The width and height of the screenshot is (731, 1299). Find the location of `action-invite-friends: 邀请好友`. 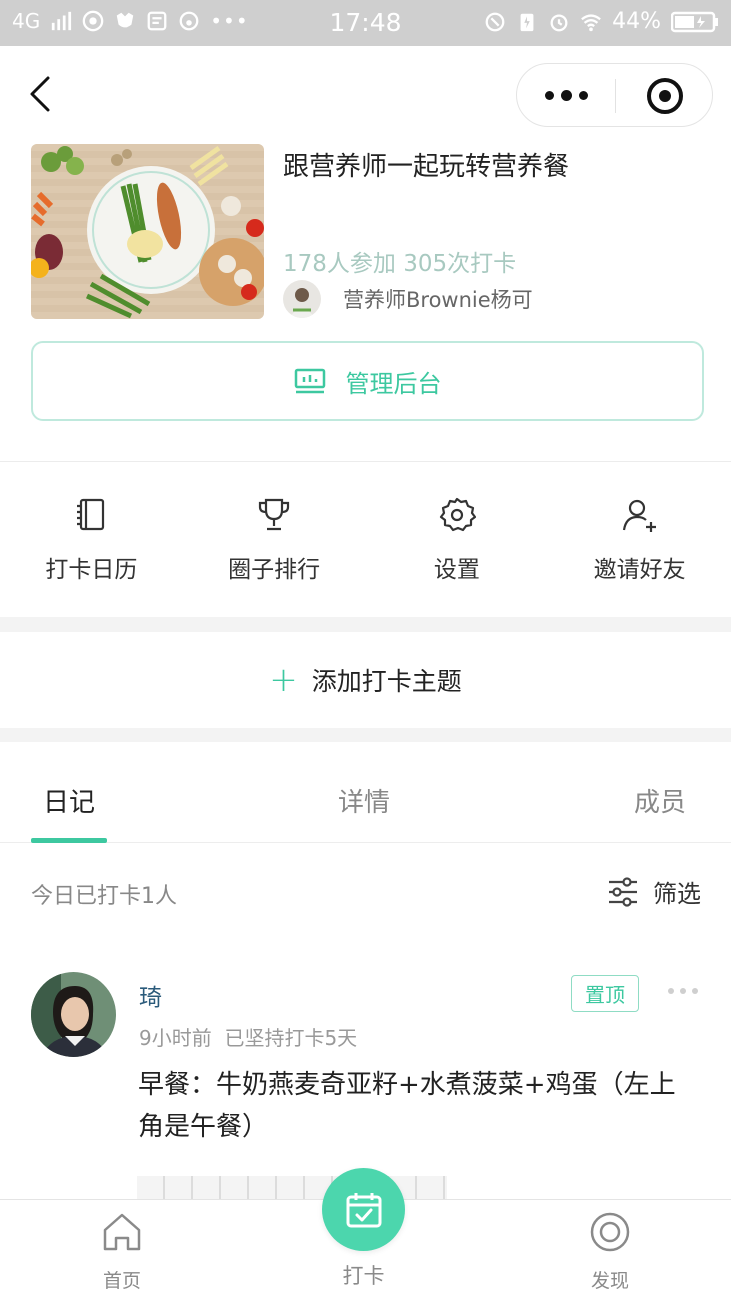

action-invite-friends: 邀请好友 is located at coordinates (639, 540).